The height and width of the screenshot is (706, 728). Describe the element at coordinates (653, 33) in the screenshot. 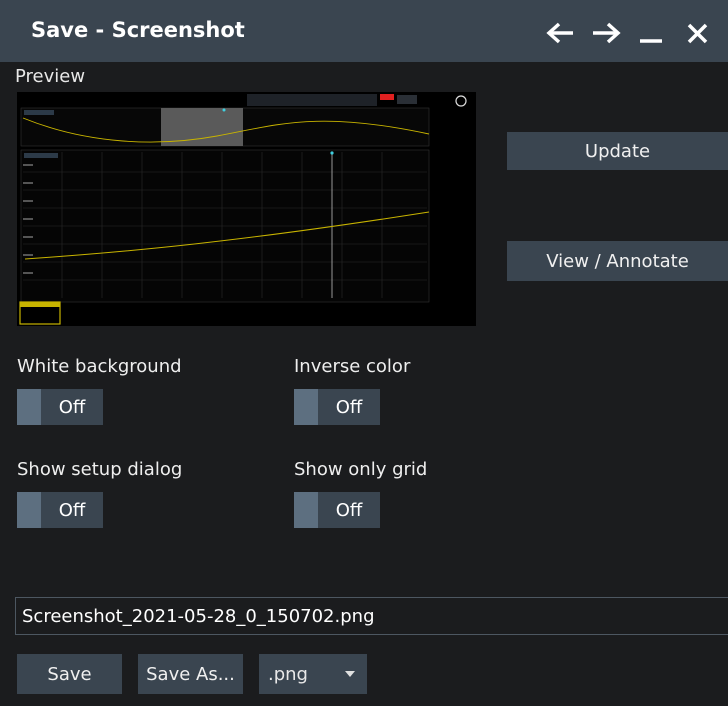

I see `minimize-button` at that location.